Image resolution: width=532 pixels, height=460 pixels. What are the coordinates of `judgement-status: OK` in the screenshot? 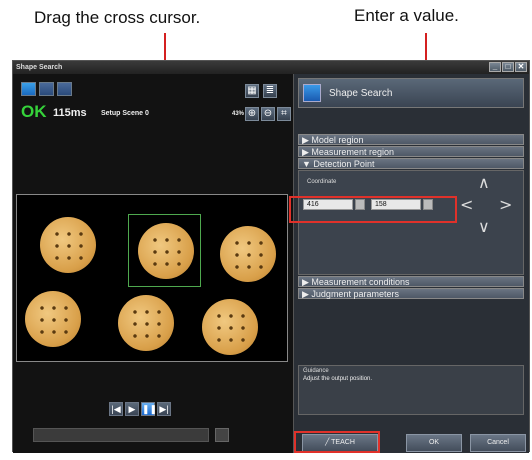 It's located at (34, 111).